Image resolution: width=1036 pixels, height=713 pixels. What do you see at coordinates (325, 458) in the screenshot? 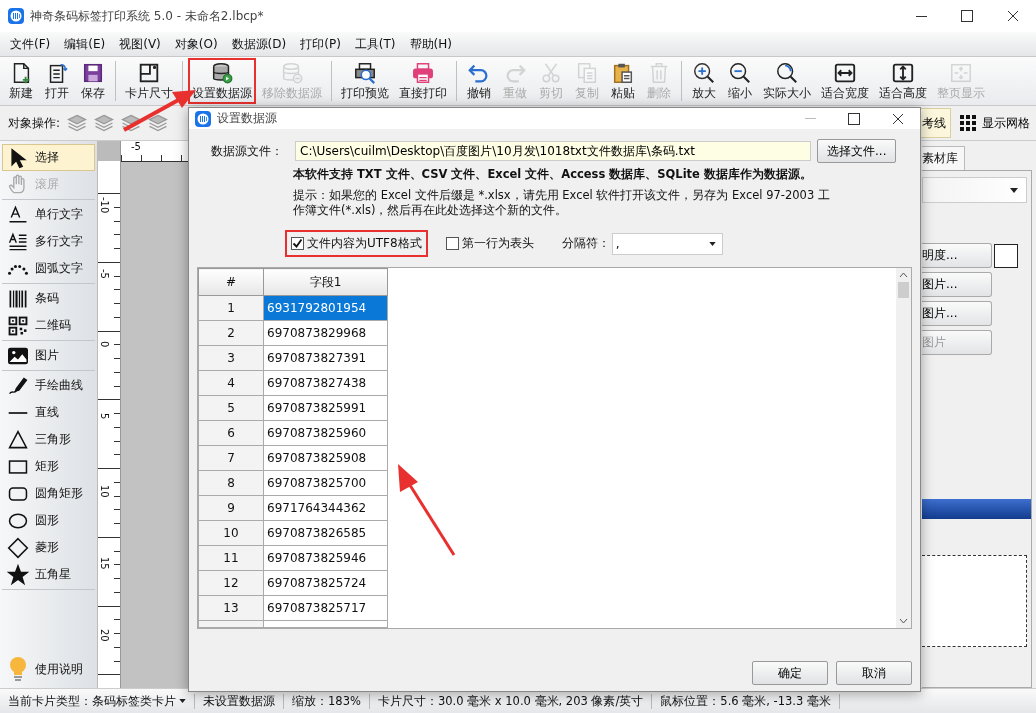
I see `table-cell: 6970873825908` at bounding box center [325, 458].